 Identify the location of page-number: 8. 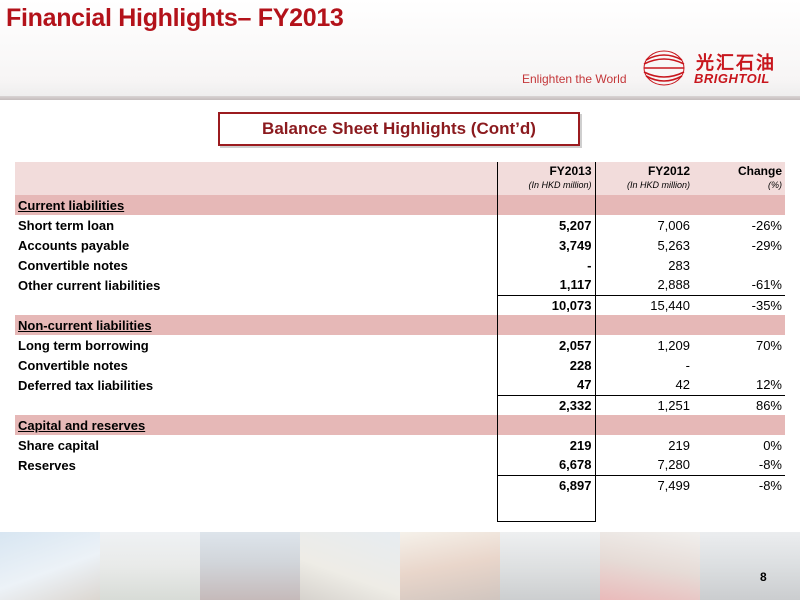
(763, 577).